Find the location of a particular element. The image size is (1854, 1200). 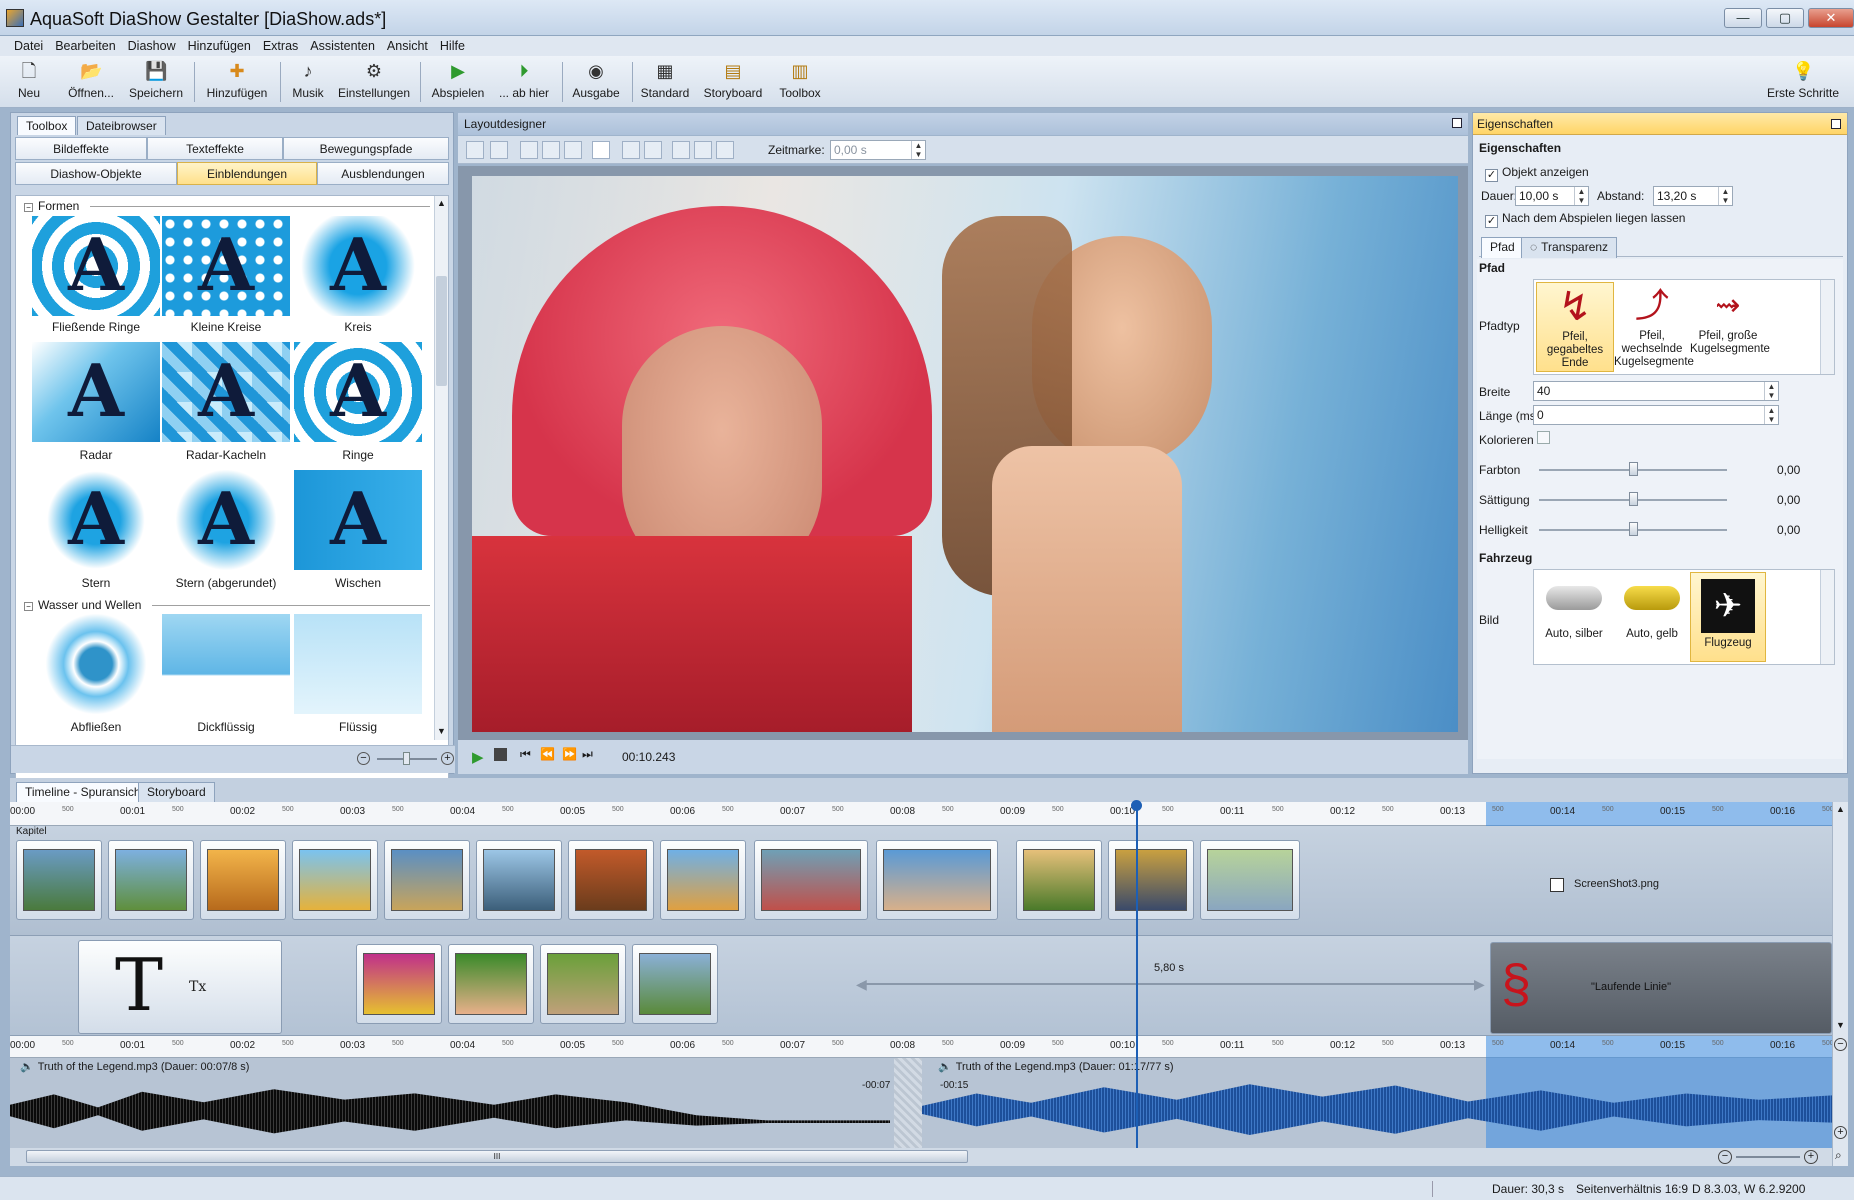

effect-kreis: A is located at coordinates (358, 266).